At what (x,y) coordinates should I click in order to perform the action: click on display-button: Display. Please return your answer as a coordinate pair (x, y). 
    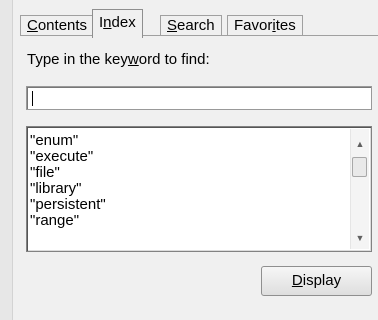
    Looking at the image, I should click on (316, 281).